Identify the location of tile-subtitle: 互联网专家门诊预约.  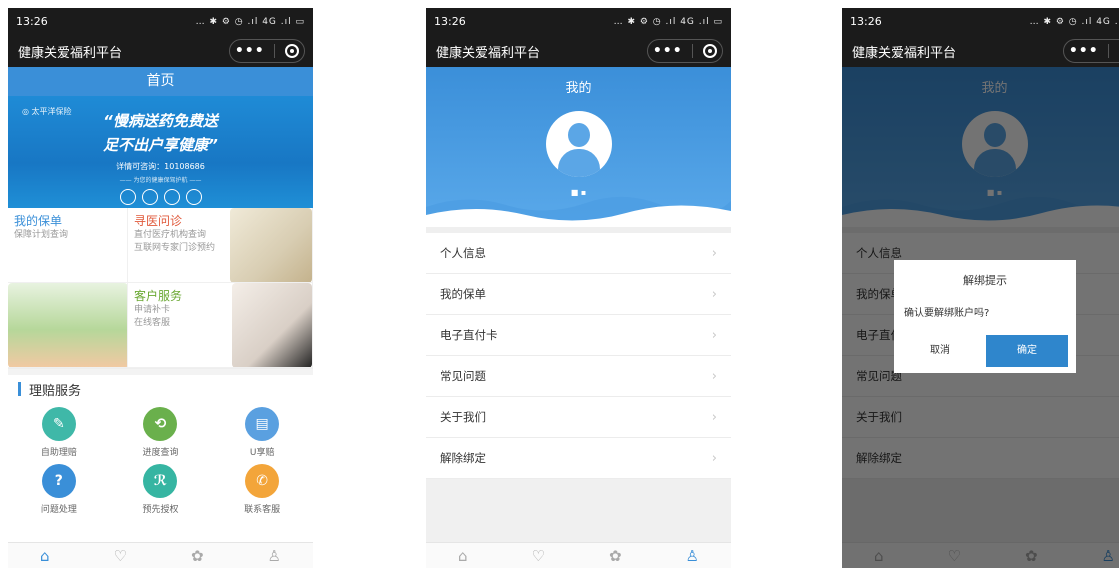
(175, 248).